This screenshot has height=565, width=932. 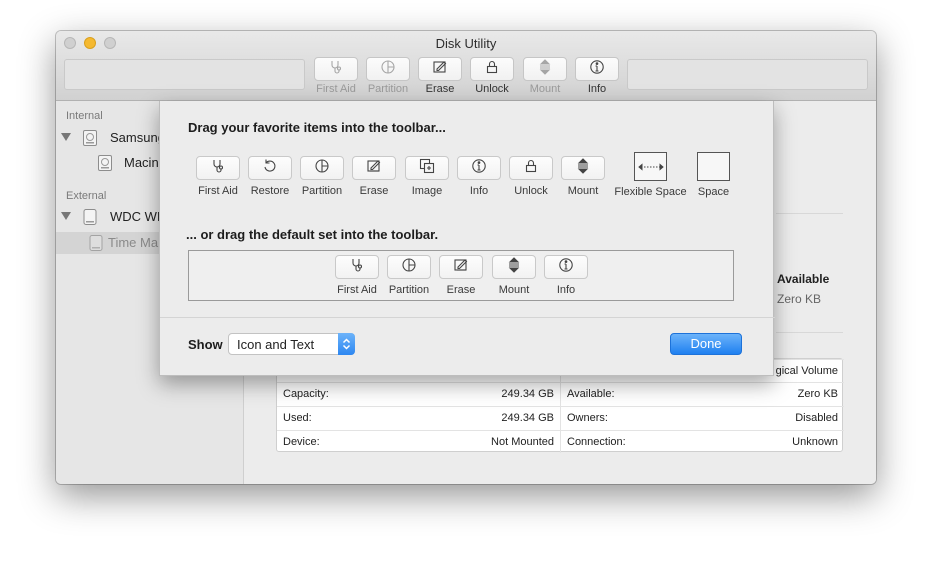 I want to click on sidebar-section-external: External, so click(x=86, y=196).